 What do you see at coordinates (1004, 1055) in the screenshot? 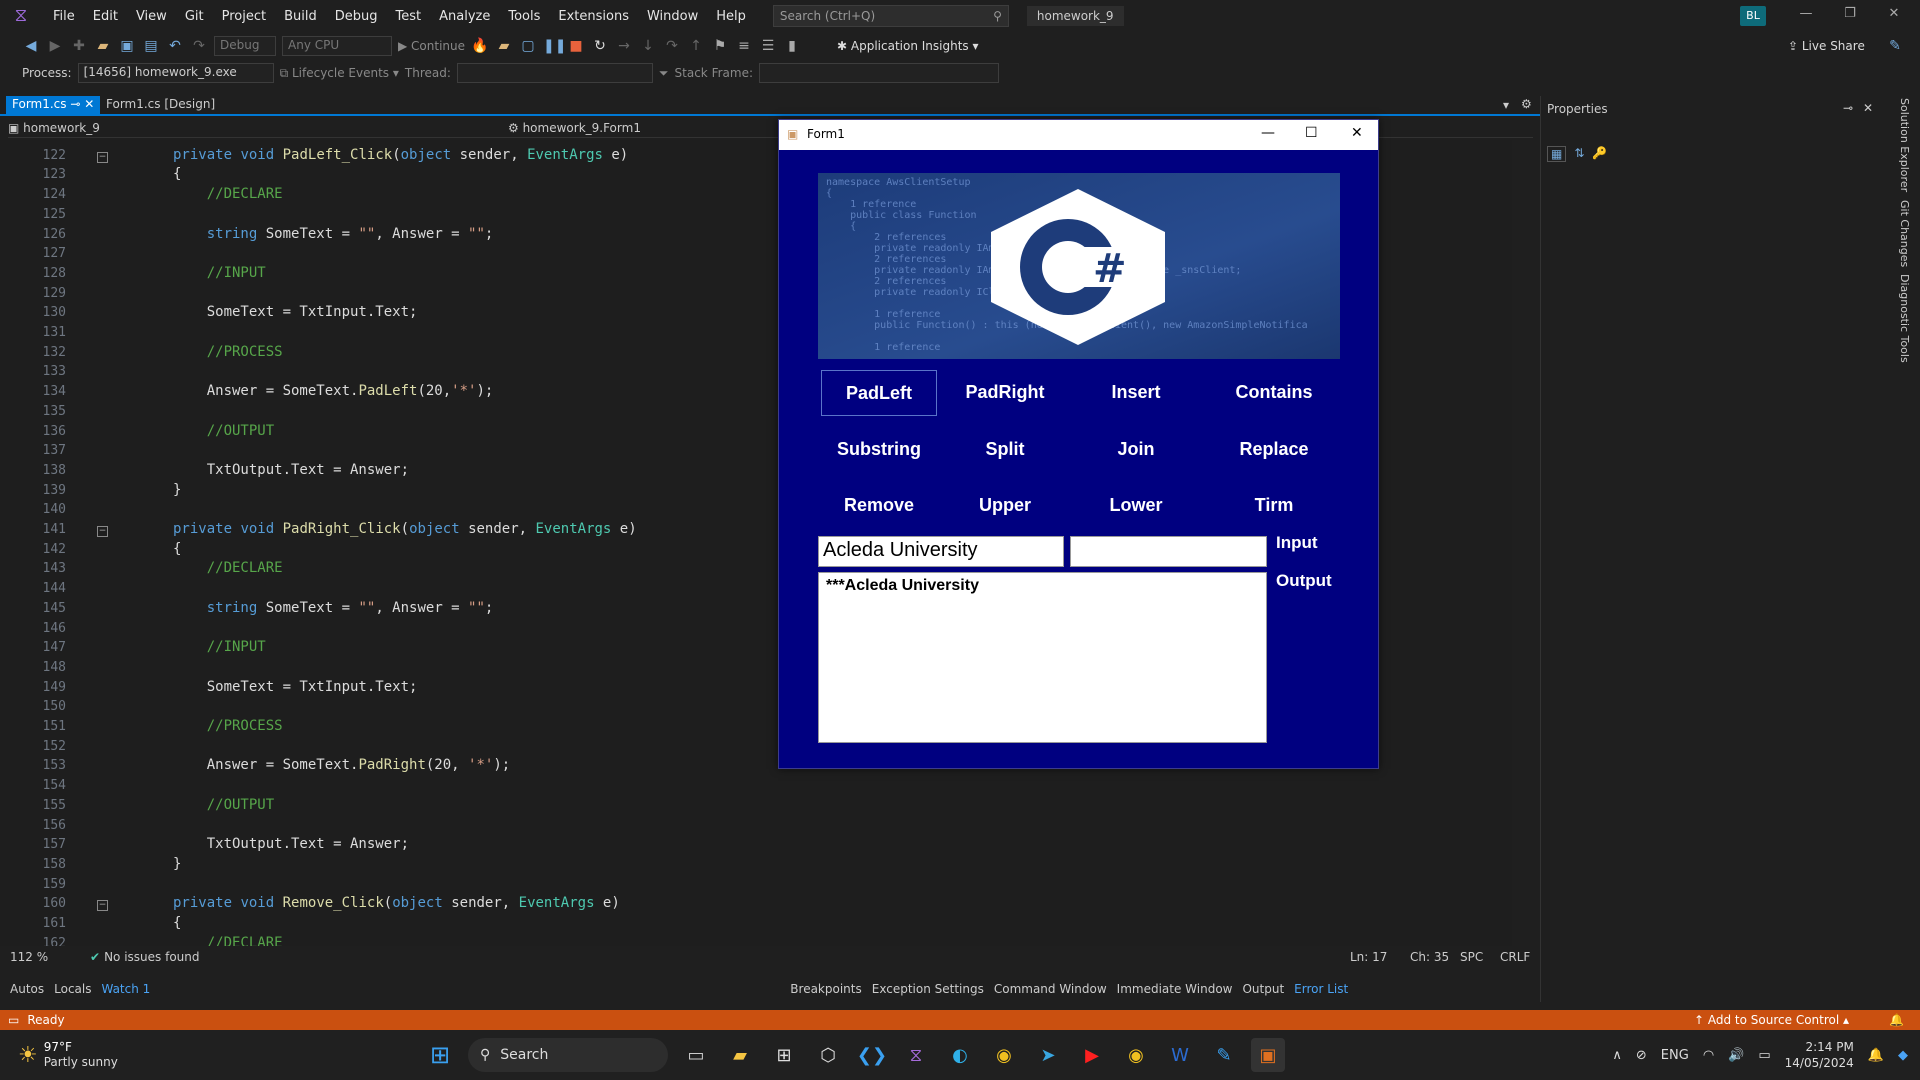
I see `chrome-icon: ◉` at bounding box center [1004, 1055].